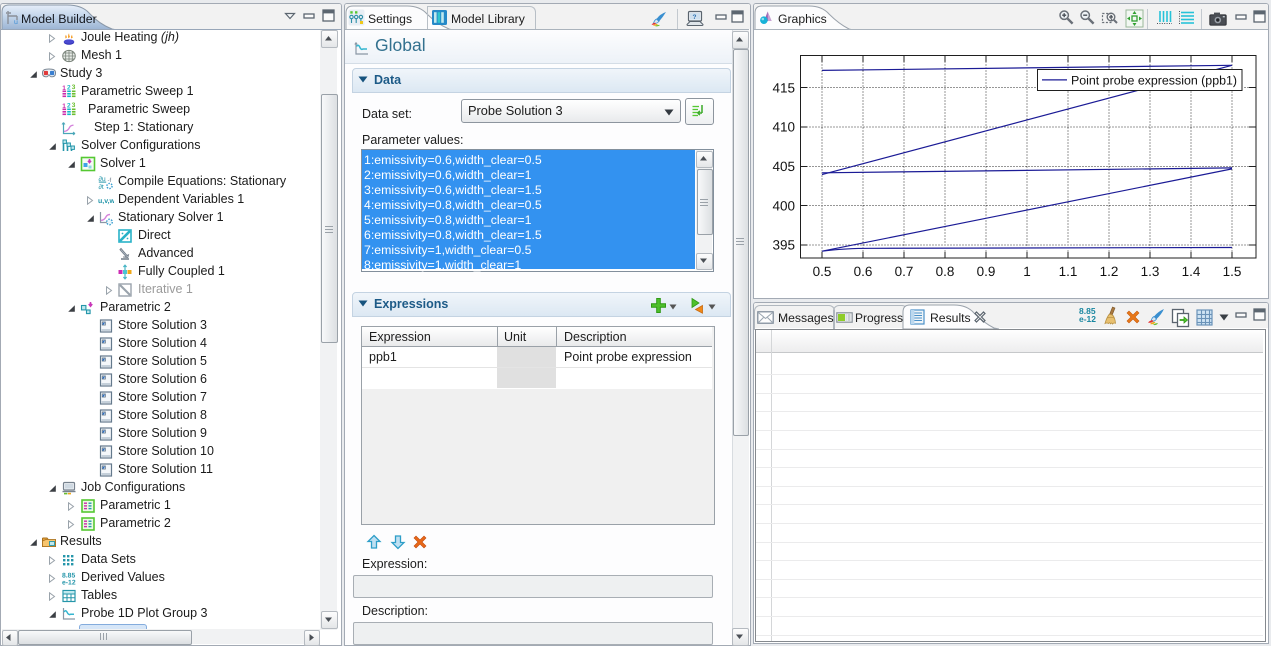  I want to click on svg-text: 0.9, so click(986, 271).